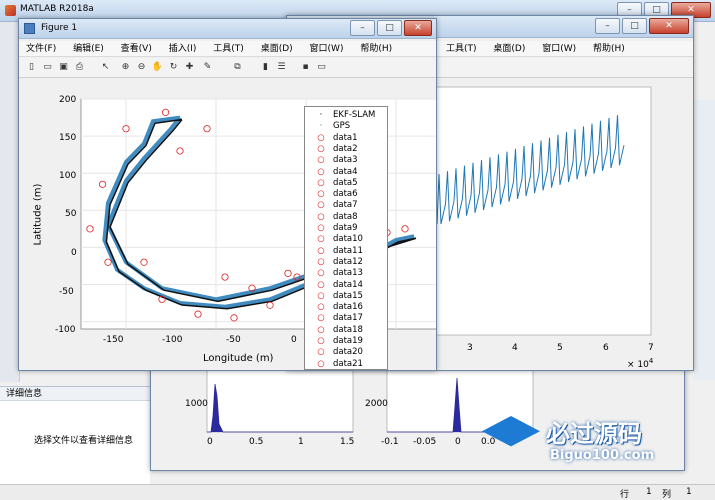  What do you see at coordinates (345, 160) in the screenshot?
I see `legend-label: data3` at bounding box center [345, 160].